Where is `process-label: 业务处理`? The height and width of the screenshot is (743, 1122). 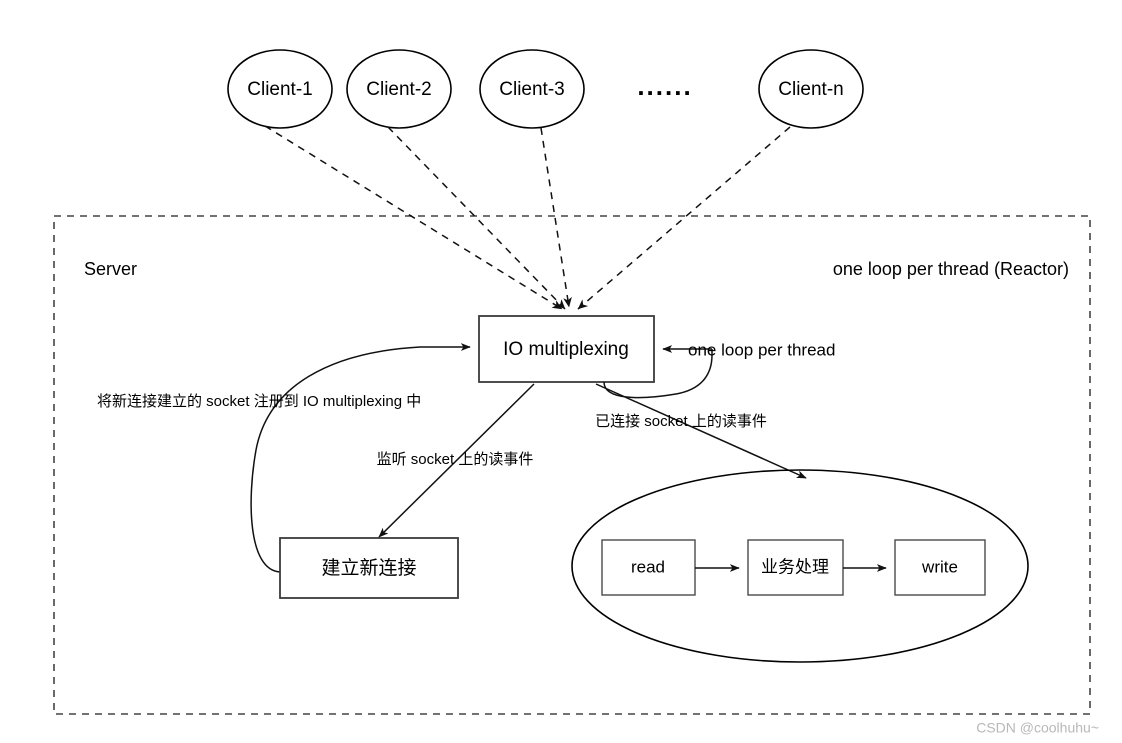 process-label: 业务处理 is located at coordinates (795, 566).